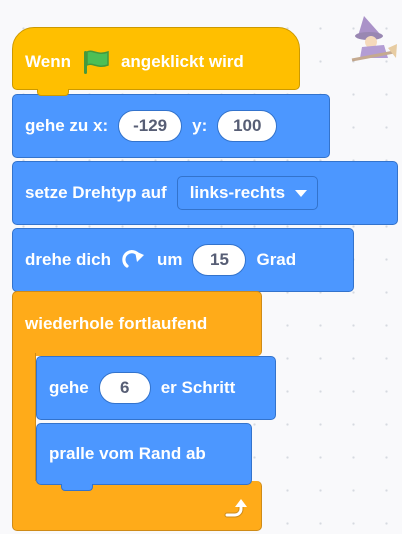  I want to click on go-to-xy-block: gehe zu x: -129 y: 100, so click(171, 126).